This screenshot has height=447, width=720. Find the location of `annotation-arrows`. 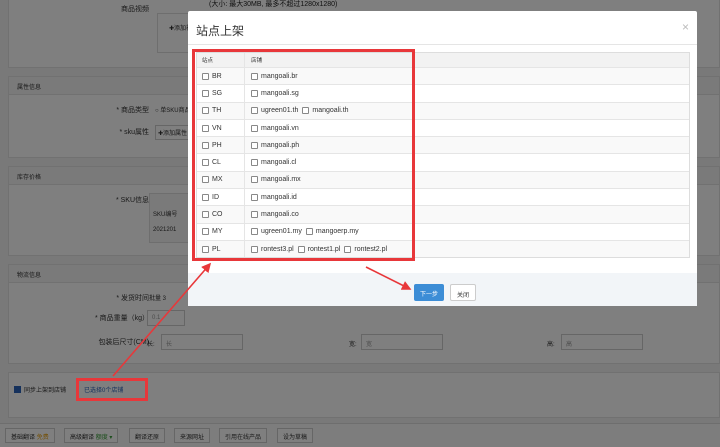

annotation-arrows is located at coordinates (262, 319).